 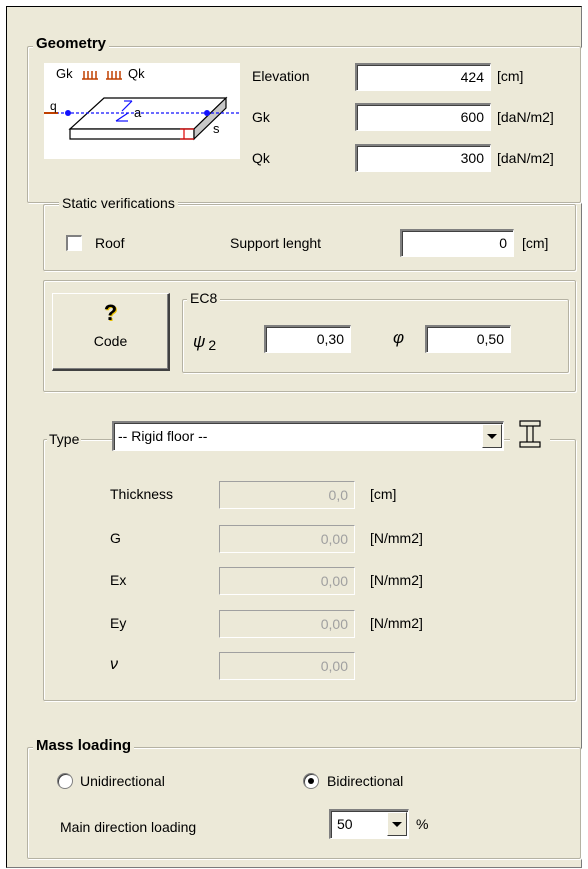 What do you see at coordinates (64, 439) in the screenshot?
I see `type-label: Type` at bounding box center [64, 439].